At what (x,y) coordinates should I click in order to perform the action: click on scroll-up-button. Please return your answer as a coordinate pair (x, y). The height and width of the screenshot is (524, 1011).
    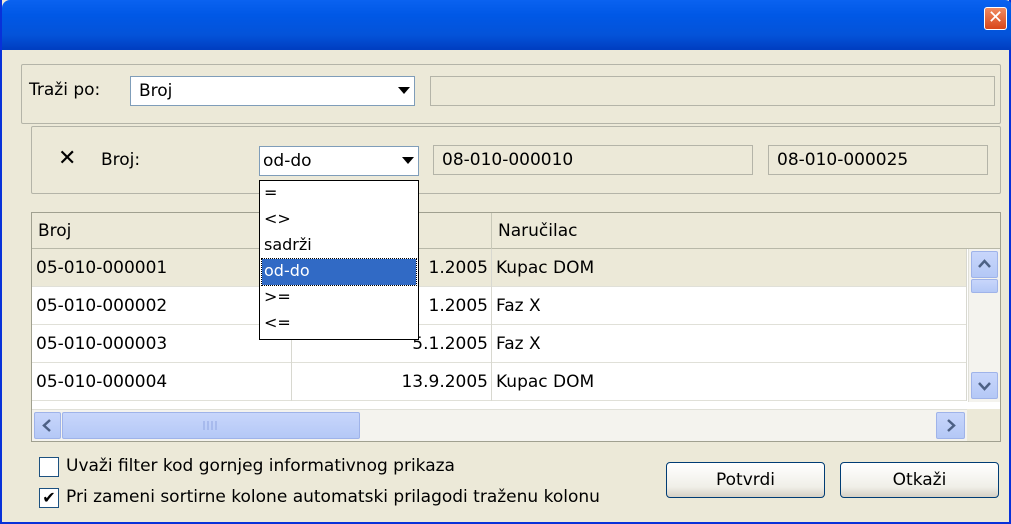
    Looking at the image, I should click on (984, 264).